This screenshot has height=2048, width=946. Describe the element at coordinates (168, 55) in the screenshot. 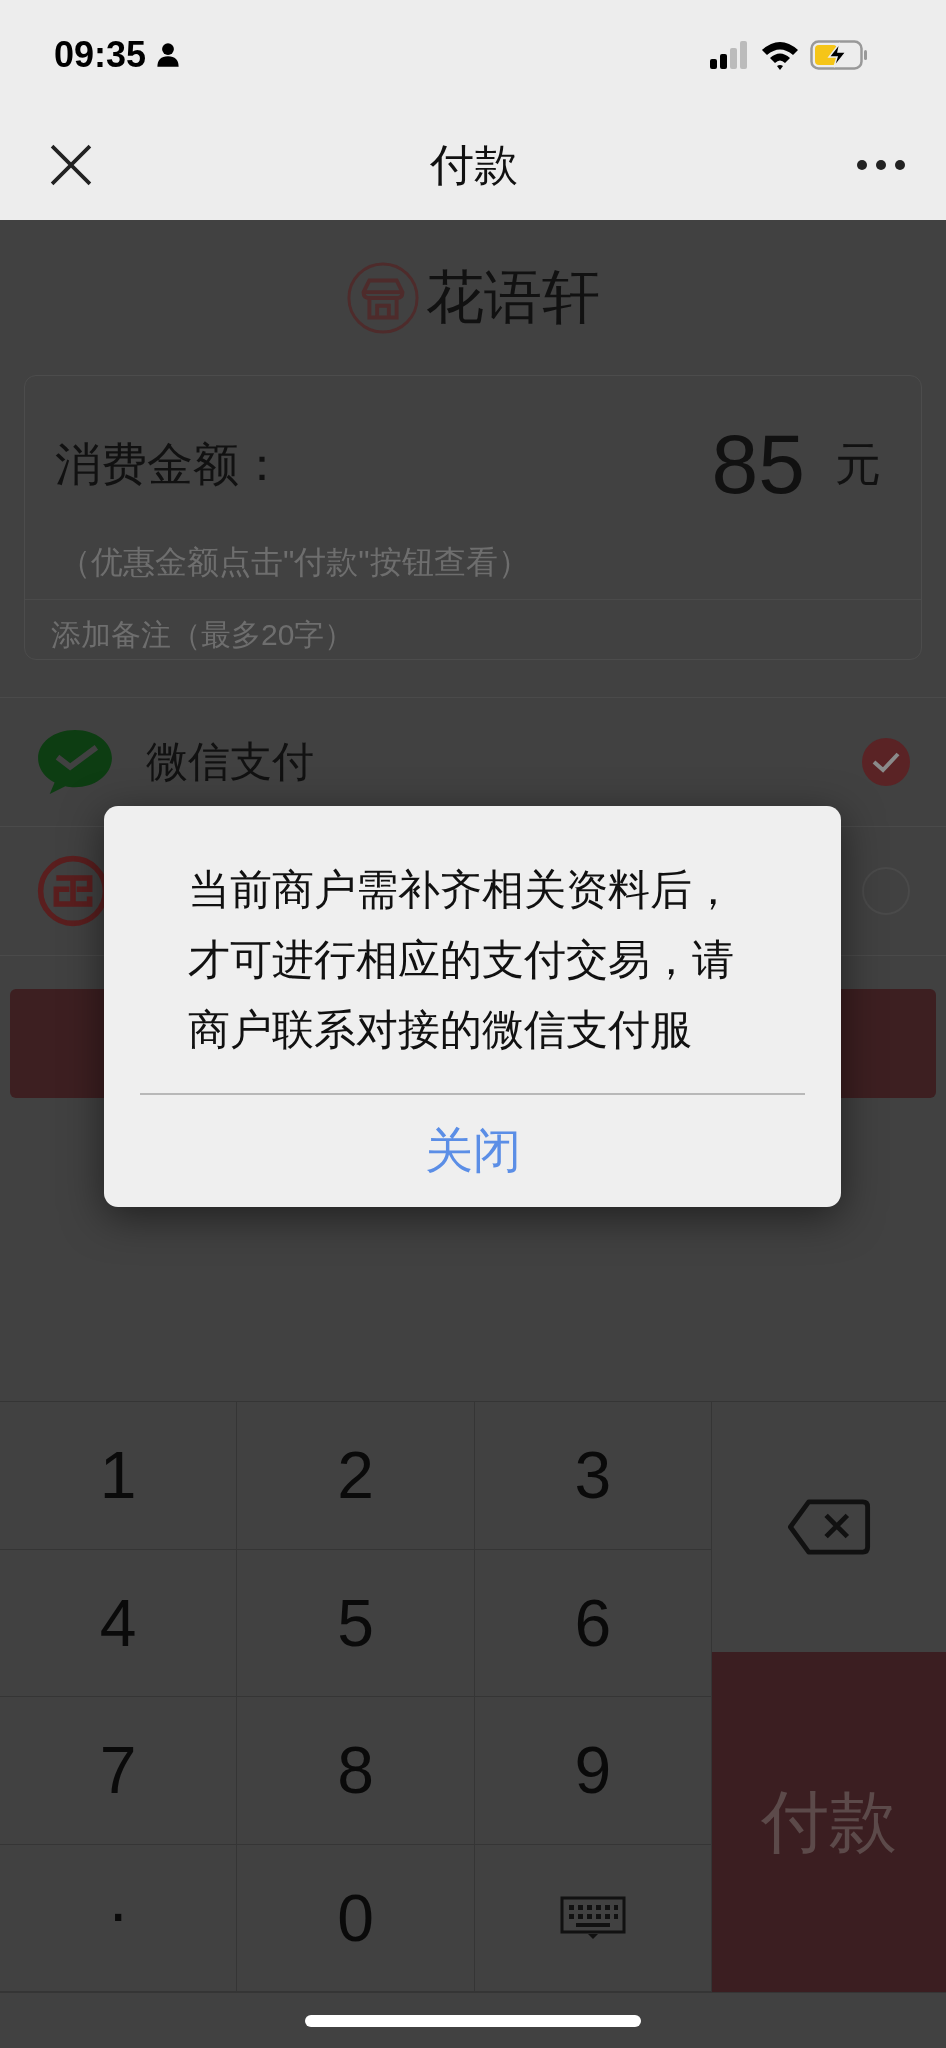

I see `person-icon` at that location.